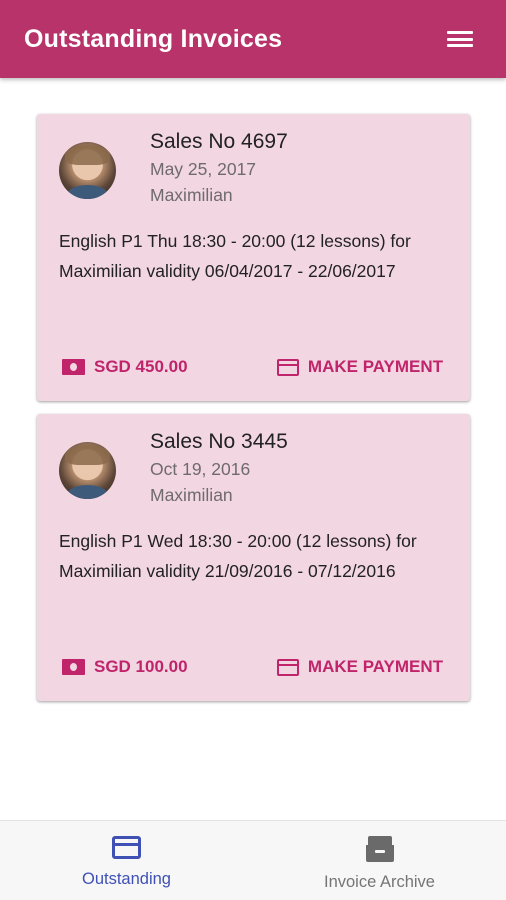  I want to click on invoice-header: Sales No 3445 Oct 19, 2016 Maximilian, so click(219, 468).